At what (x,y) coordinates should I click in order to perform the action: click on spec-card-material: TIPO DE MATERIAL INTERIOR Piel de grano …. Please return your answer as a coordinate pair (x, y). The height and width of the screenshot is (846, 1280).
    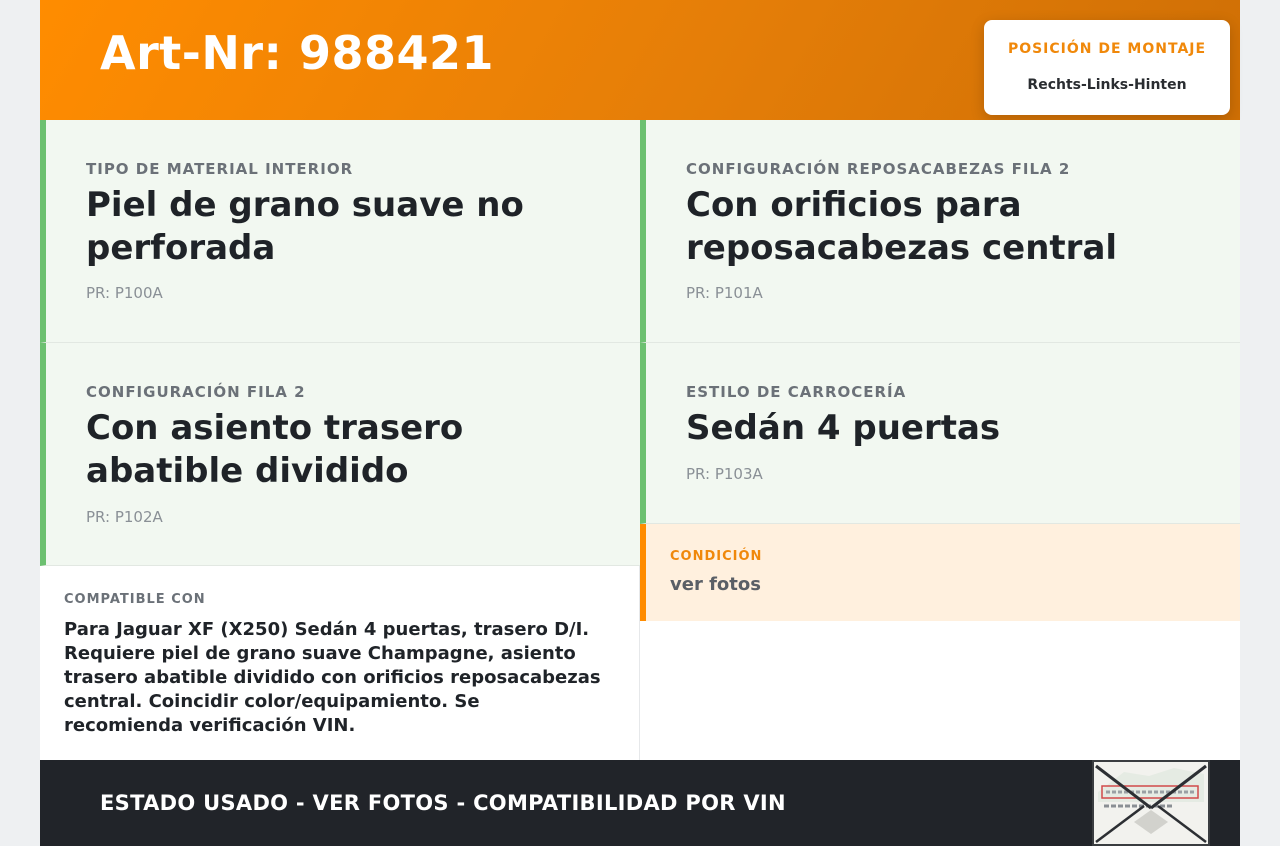
    Looking at the image, I should click on (340, 231).